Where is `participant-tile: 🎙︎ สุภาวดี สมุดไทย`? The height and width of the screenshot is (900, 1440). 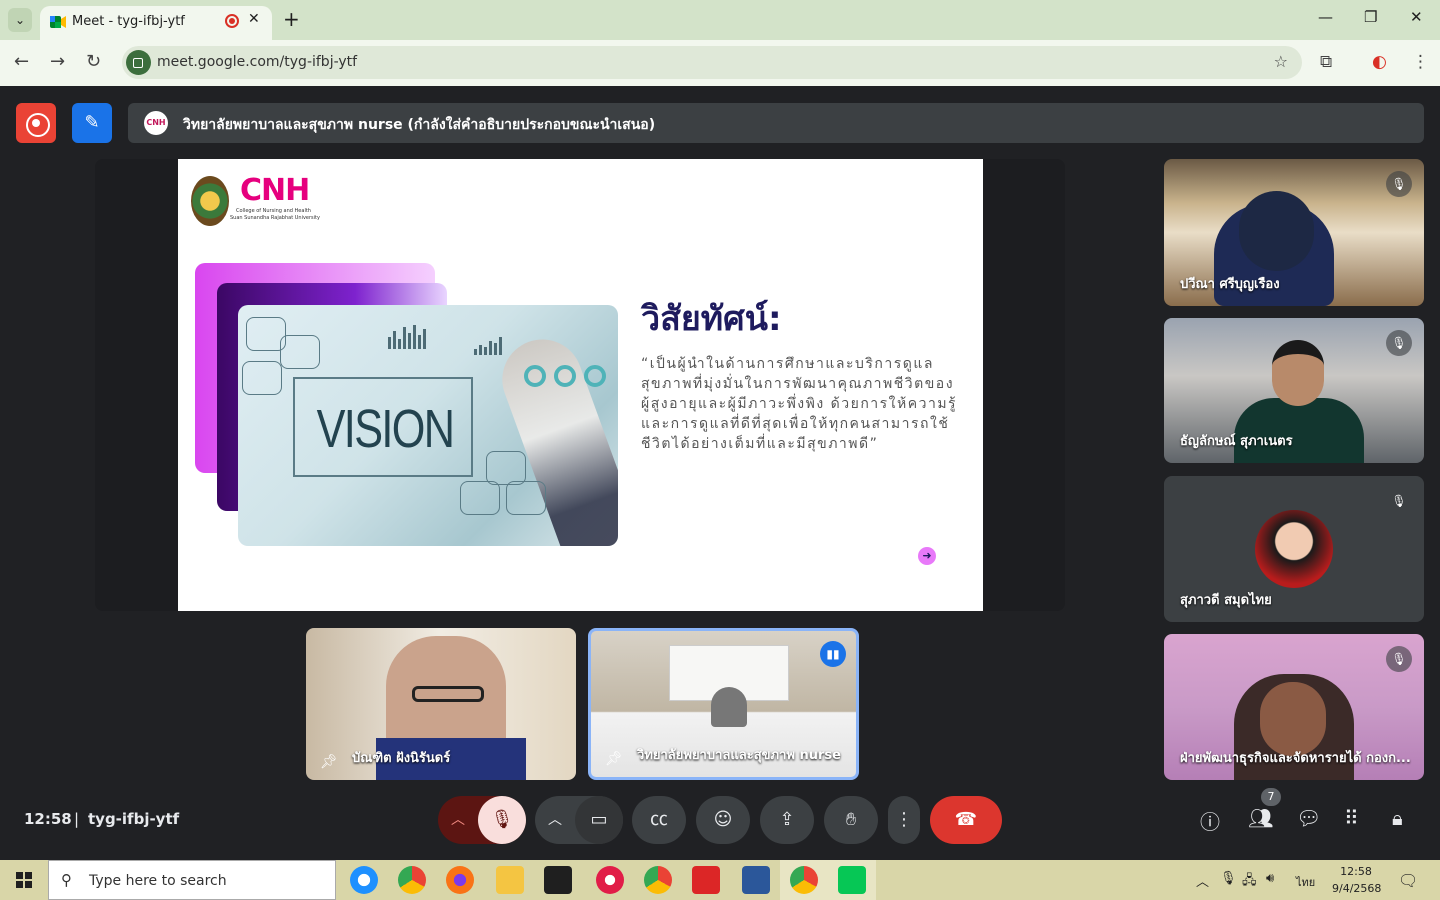 participant-tile: 🎙︎ สุภาวดี สมุดไทย is located at coordinates (1294, 549).